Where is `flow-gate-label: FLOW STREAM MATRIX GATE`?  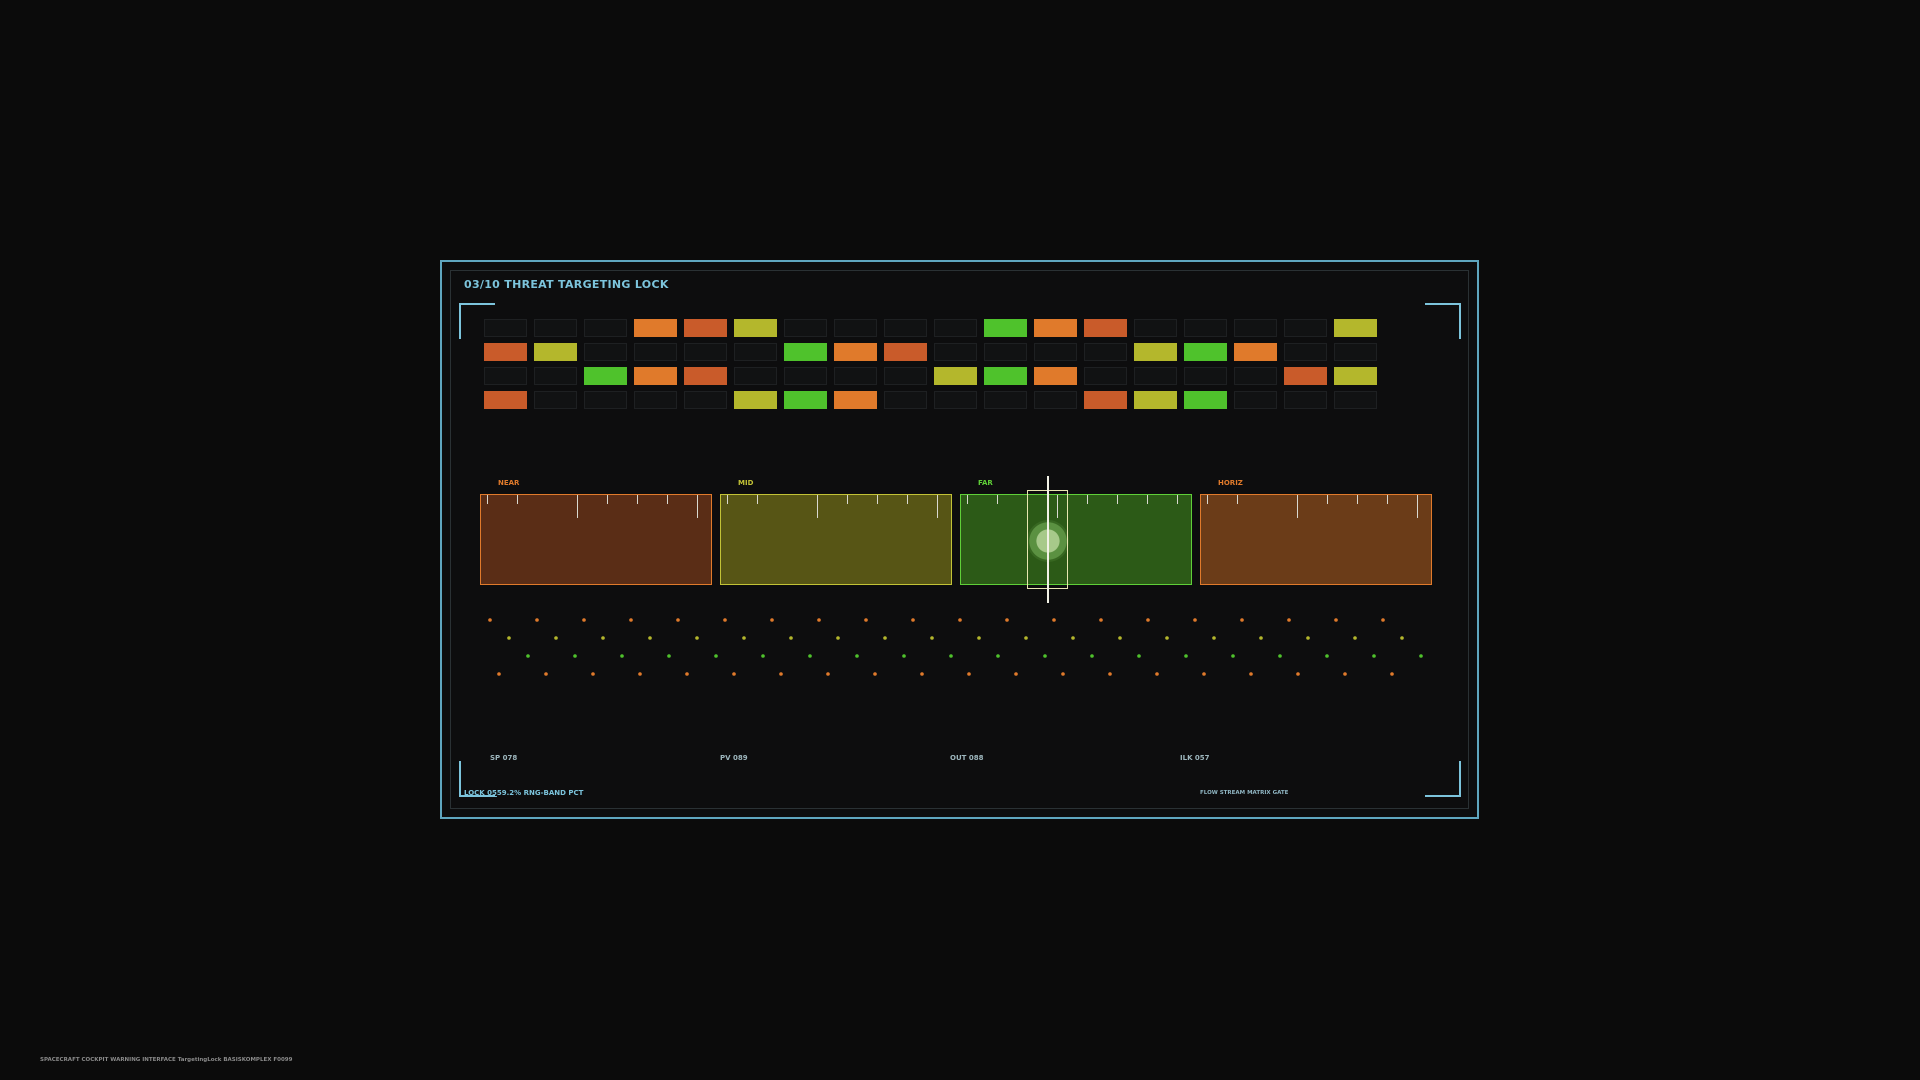
flow-gate-label: FLOW STREAM MATRIX GATE is located at coordinates (1244, 793).